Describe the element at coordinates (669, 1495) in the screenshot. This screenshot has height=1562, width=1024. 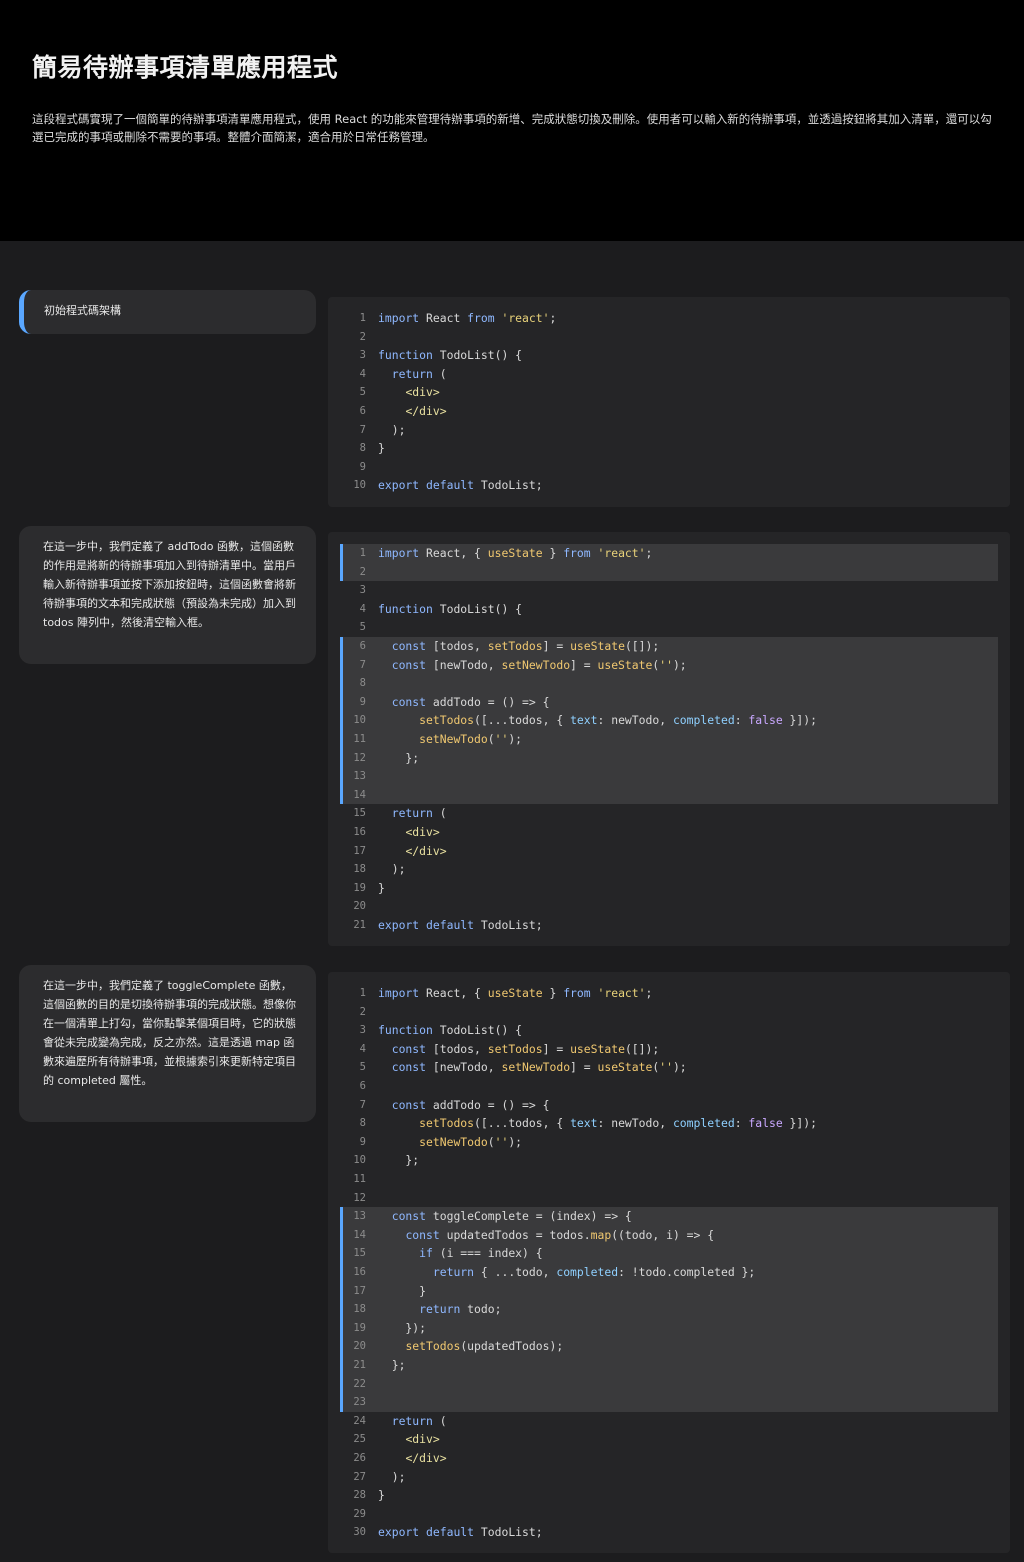
I see `code-line: 28}` at that location.